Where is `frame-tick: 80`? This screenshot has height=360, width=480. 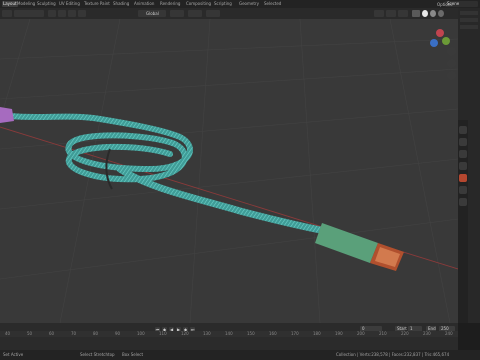
frame-tick: 80 is located at coordinates (96, 333).